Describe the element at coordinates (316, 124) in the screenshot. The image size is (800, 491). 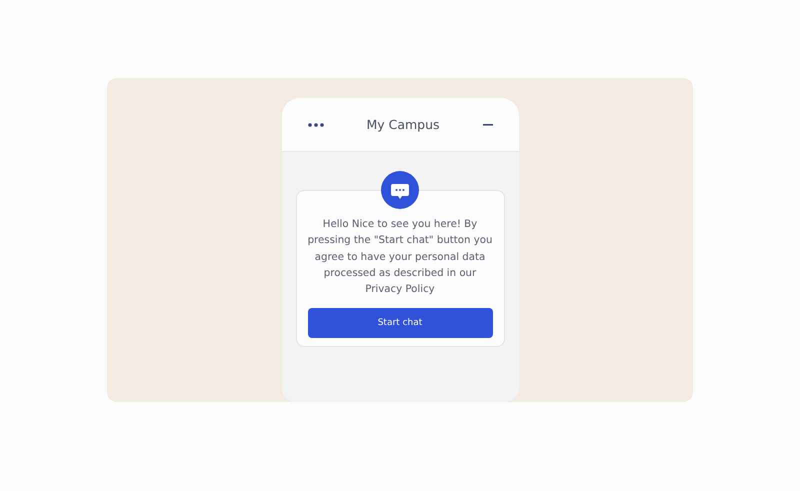
I see `more-icon` at that location.